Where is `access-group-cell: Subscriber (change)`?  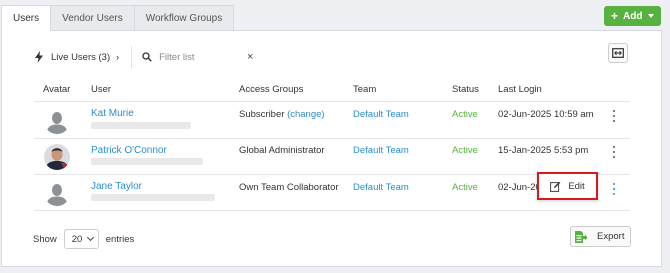
access-group-cell: Subscriber (change) is located at coordinates (282, 114).